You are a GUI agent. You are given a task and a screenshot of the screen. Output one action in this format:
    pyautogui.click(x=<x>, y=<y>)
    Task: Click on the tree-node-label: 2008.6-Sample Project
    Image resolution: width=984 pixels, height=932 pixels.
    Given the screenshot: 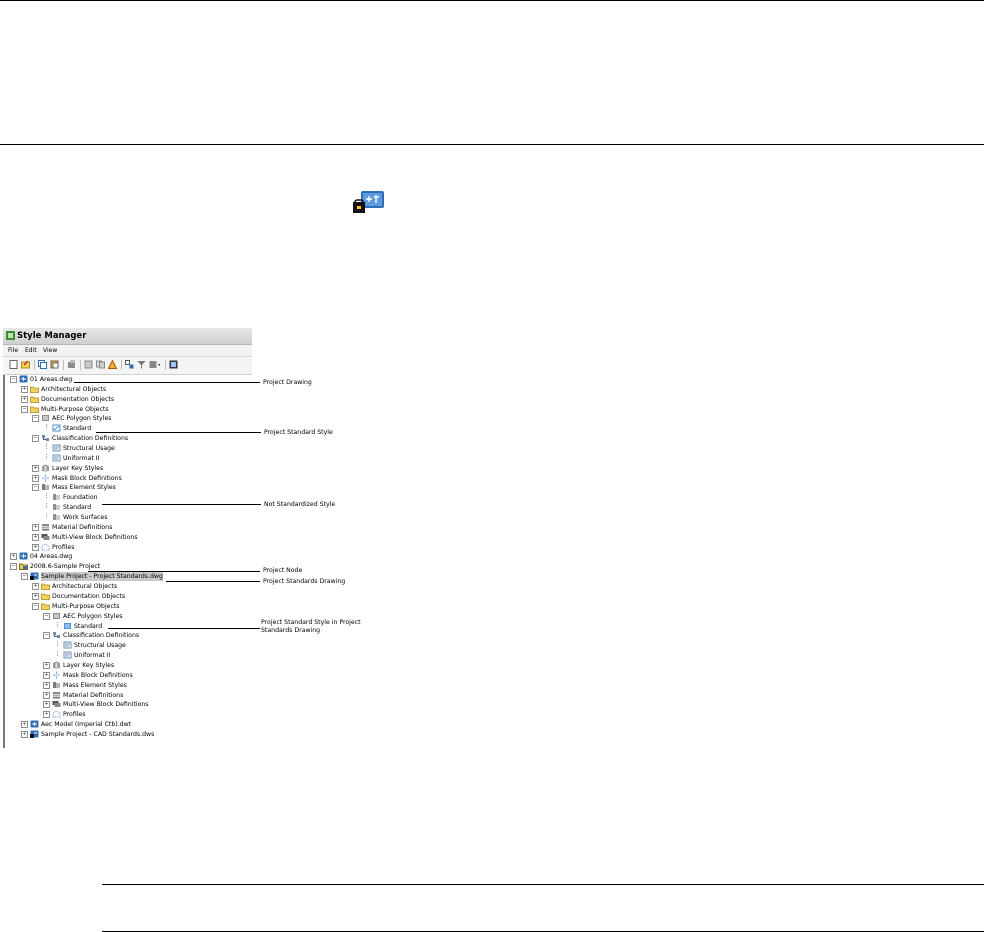 What is the action you would take?
    pyautogui.click(x=65, y=567)
    